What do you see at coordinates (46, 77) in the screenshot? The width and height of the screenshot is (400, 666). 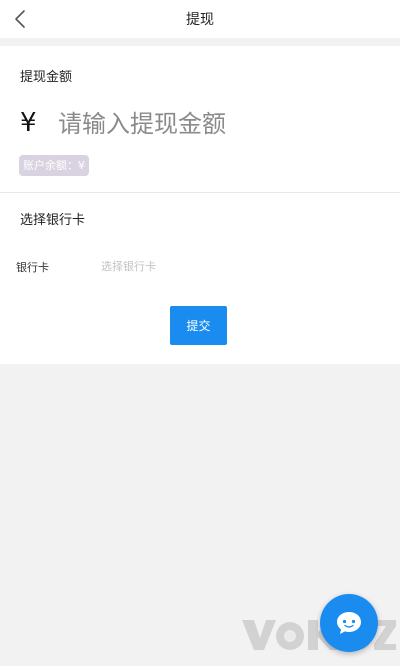 I see `amount-section-label: 提现金额` at bounding box center [46, 77].